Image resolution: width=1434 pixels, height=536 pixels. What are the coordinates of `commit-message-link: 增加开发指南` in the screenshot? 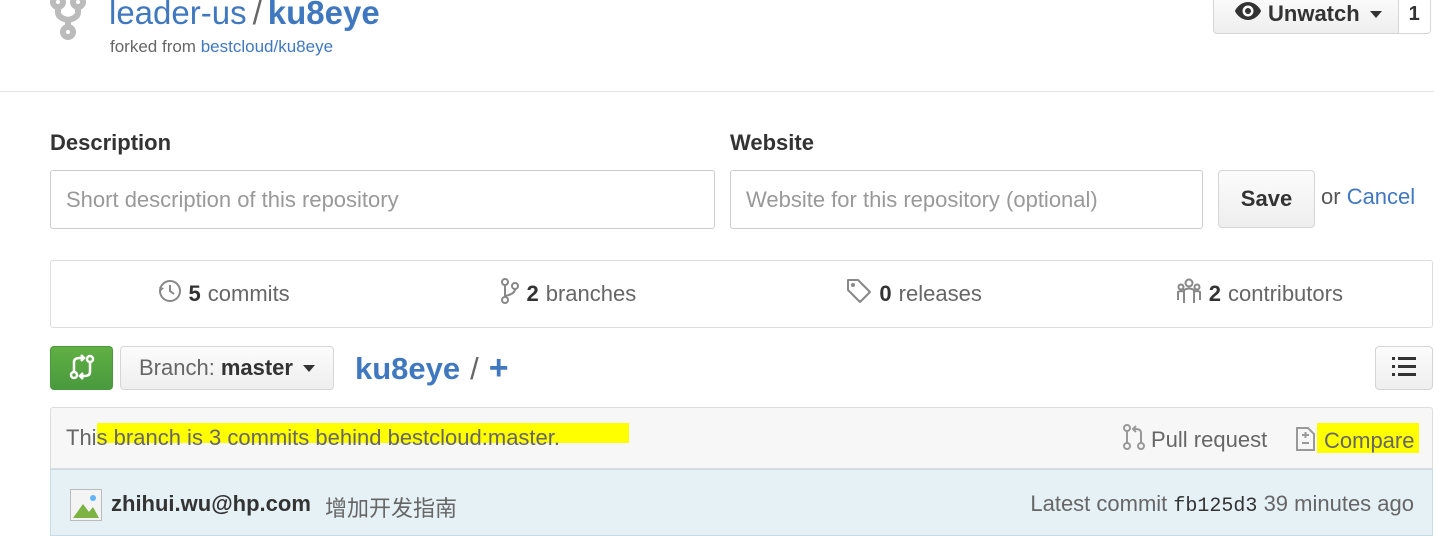 It's located at (391, 507).